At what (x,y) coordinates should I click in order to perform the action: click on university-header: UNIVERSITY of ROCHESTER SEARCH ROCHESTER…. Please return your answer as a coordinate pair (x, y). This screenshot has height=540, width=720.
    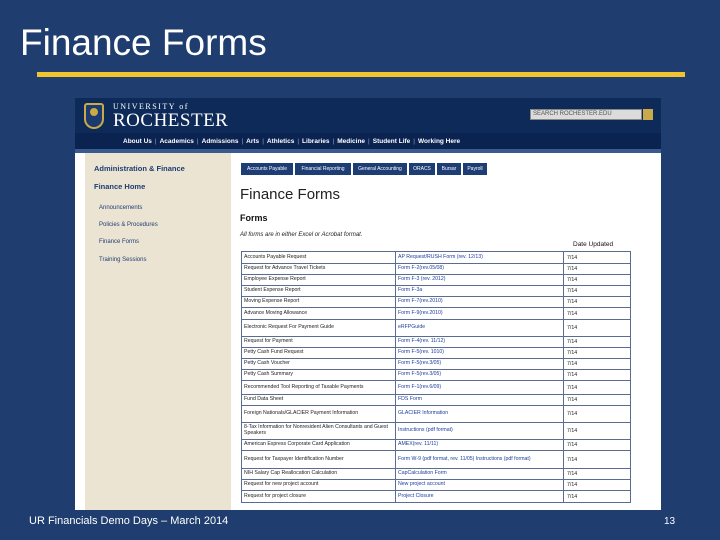
    Looking at the image, I should click on (368, 115).